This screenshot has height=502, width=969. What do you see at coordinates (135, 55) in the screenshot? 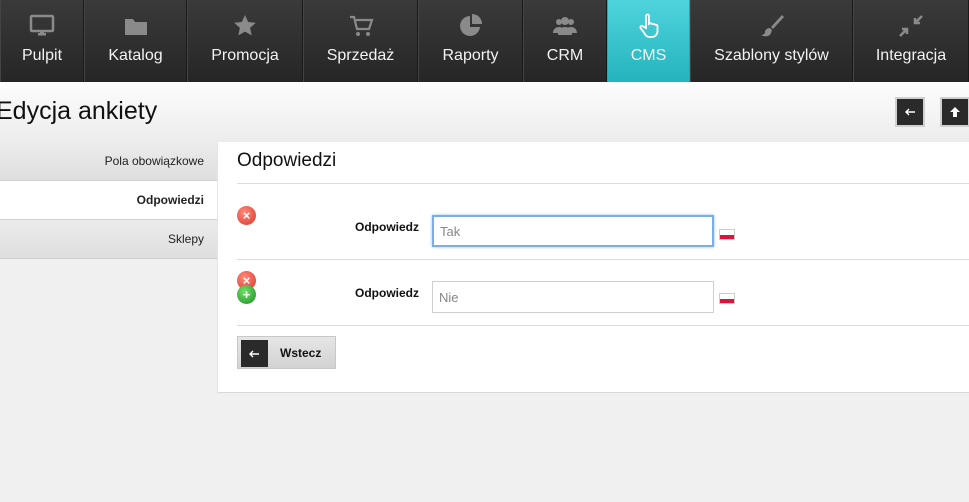
I see `nav-label: Katalog` at bounding box center [135, 55].